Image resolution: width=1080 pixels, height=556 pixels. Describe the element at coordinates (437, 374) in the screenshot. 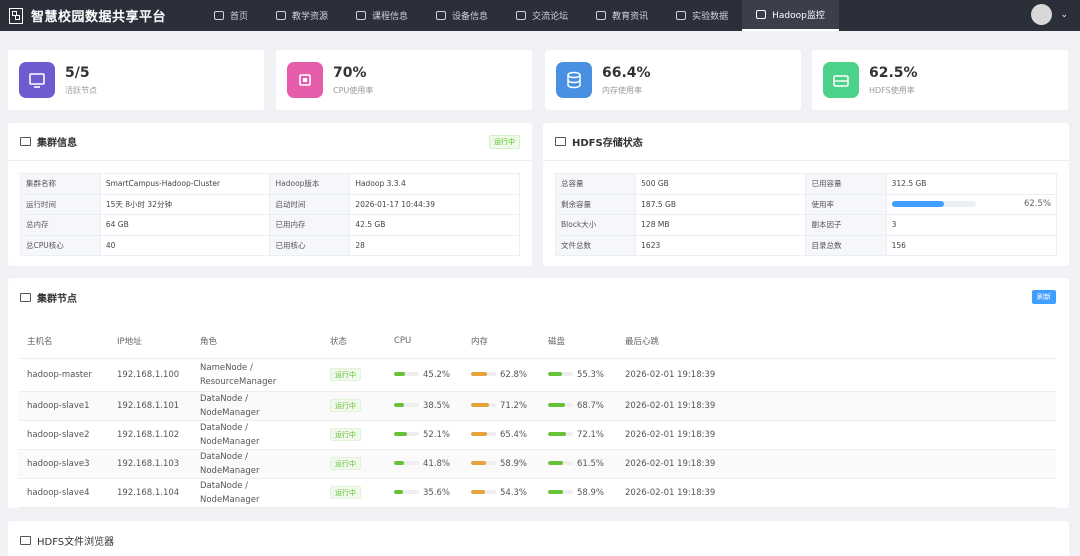

I see `cpu-value: 45.2%` at that location.